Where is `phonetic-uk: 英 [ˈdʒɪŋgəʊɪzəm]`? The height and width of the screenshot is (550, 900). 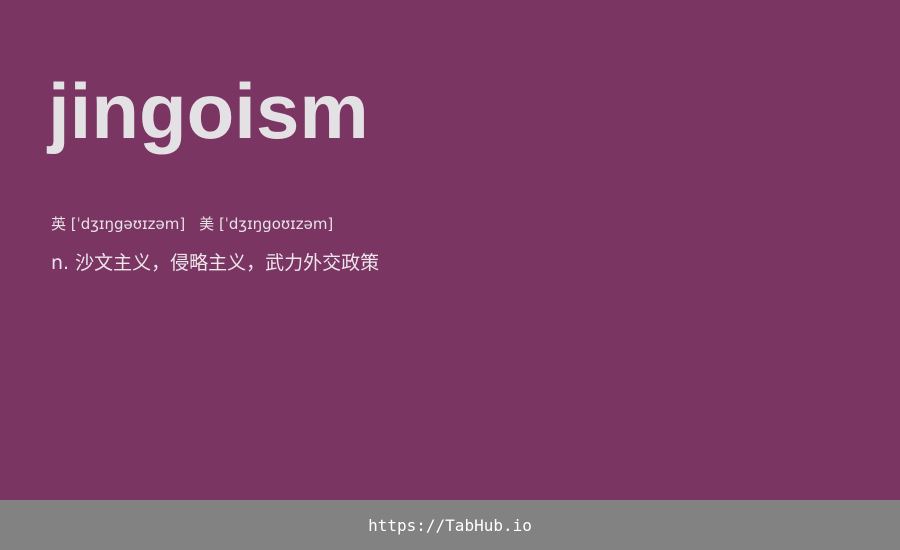
phonetic-uk: 英 [ˈdʒɪŋgəʊɪzəm] is located at coordinates (118, 224).